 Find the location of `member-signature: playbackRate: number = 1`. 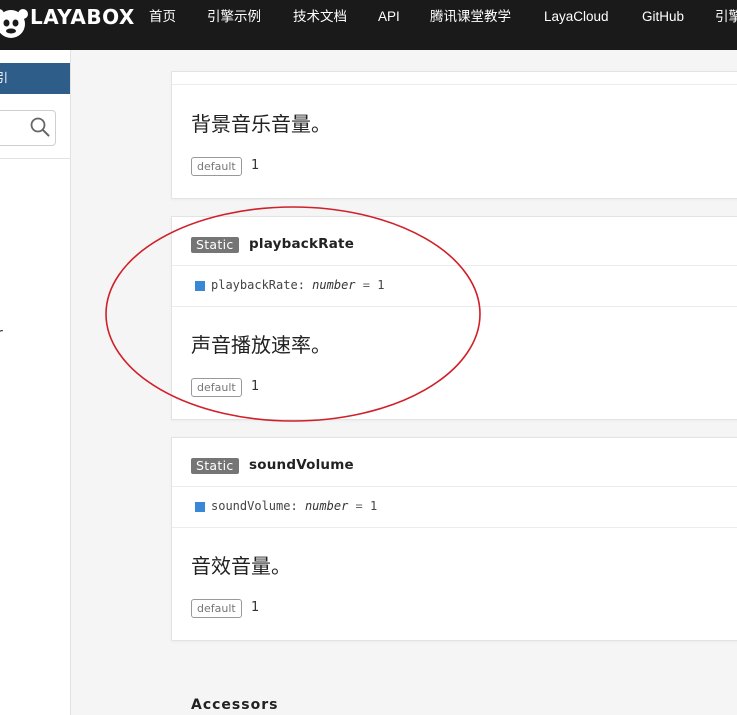

member-signature: playbackRate: number = 1 is located at coordinates (454, 286).